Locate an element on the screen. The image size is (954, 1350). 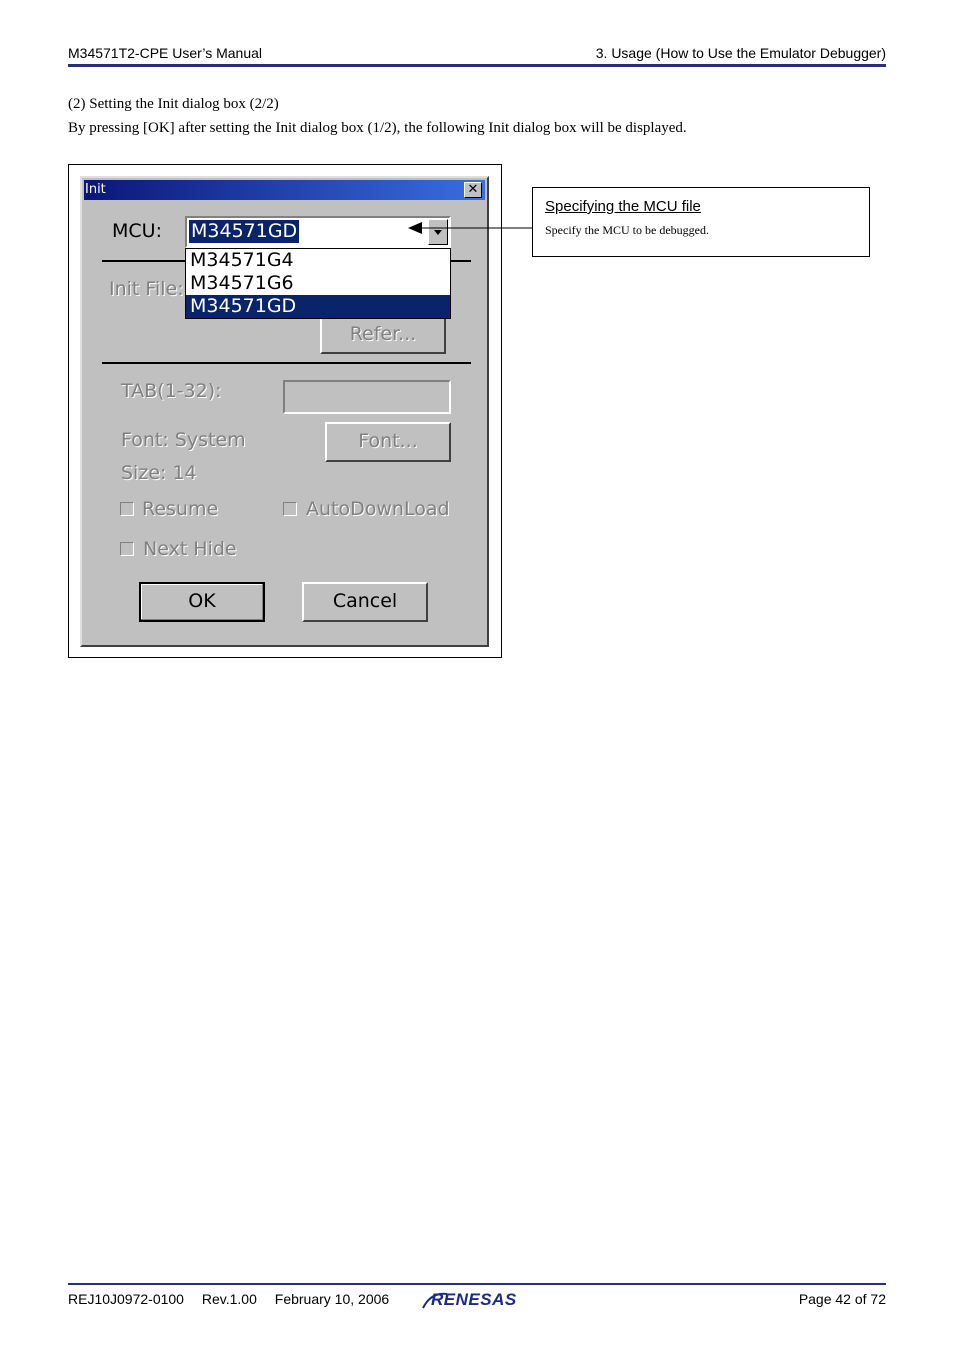
footer-date: February 10, 2006 is located at coordinates (332, 1299).